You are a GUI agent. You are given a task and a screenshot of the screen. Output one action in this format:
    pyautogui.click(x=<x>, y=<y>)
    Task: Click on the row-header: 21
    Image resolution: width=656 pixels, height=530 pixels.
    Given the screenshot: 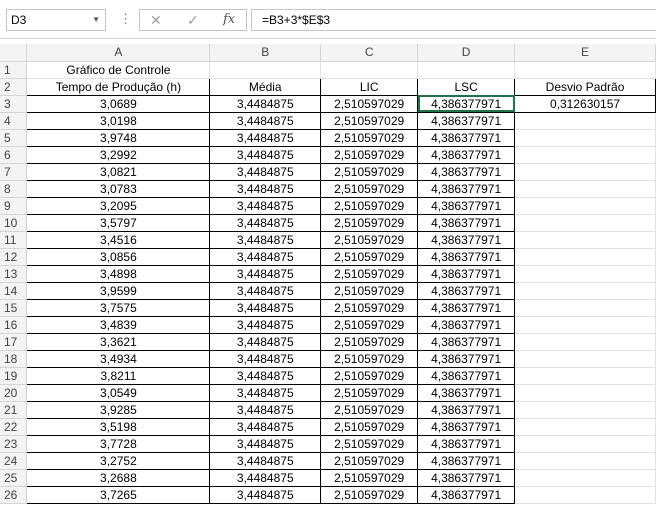 What is the action you would take?
    pyautogui.click(x=14, y=410)
    